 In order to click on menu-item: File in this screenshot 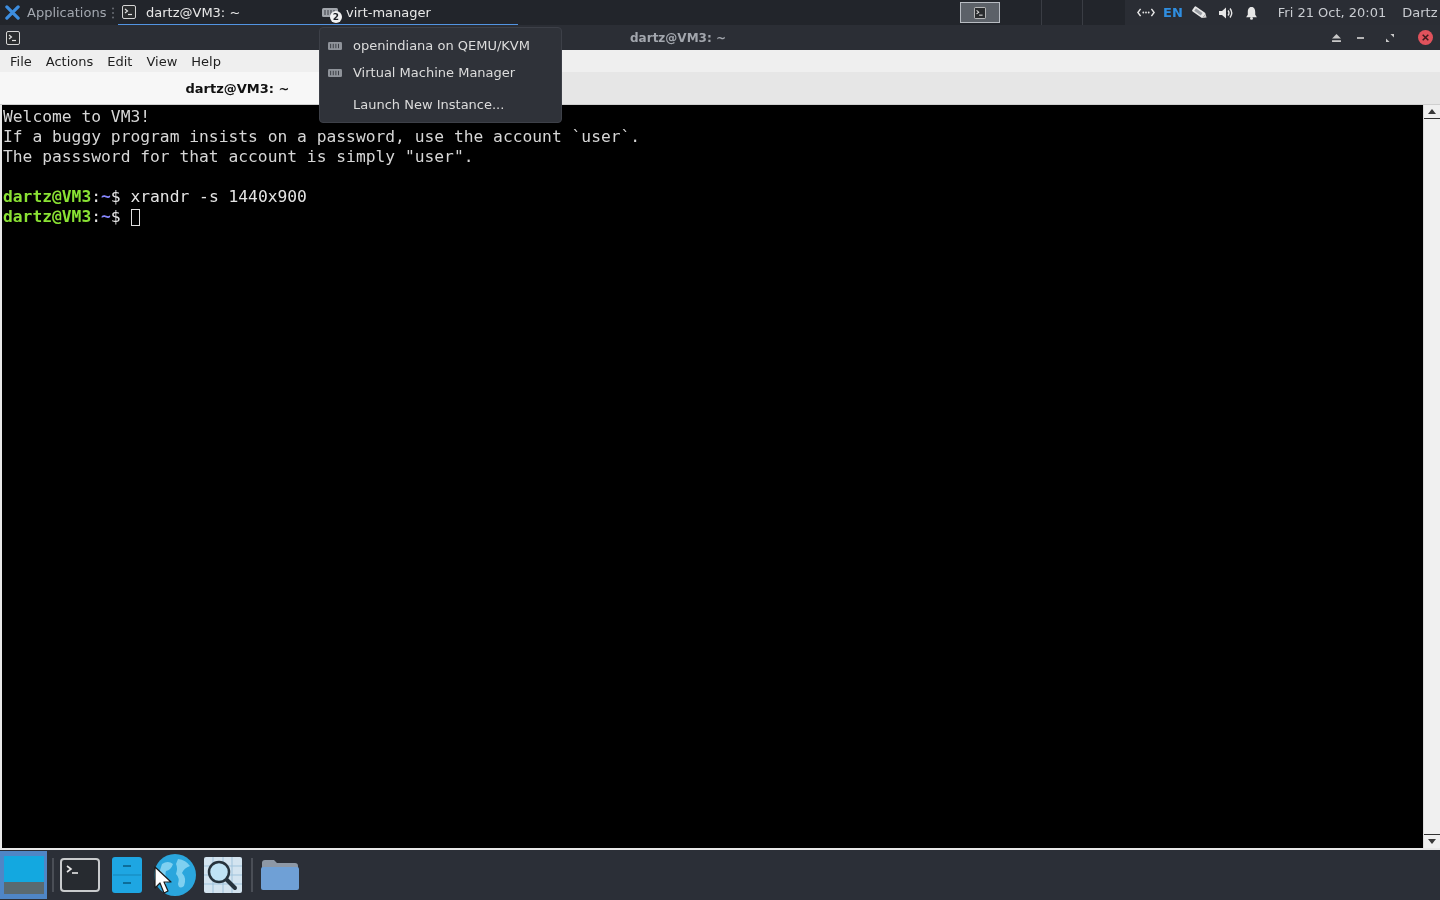, I will do `click(21, 61)`.